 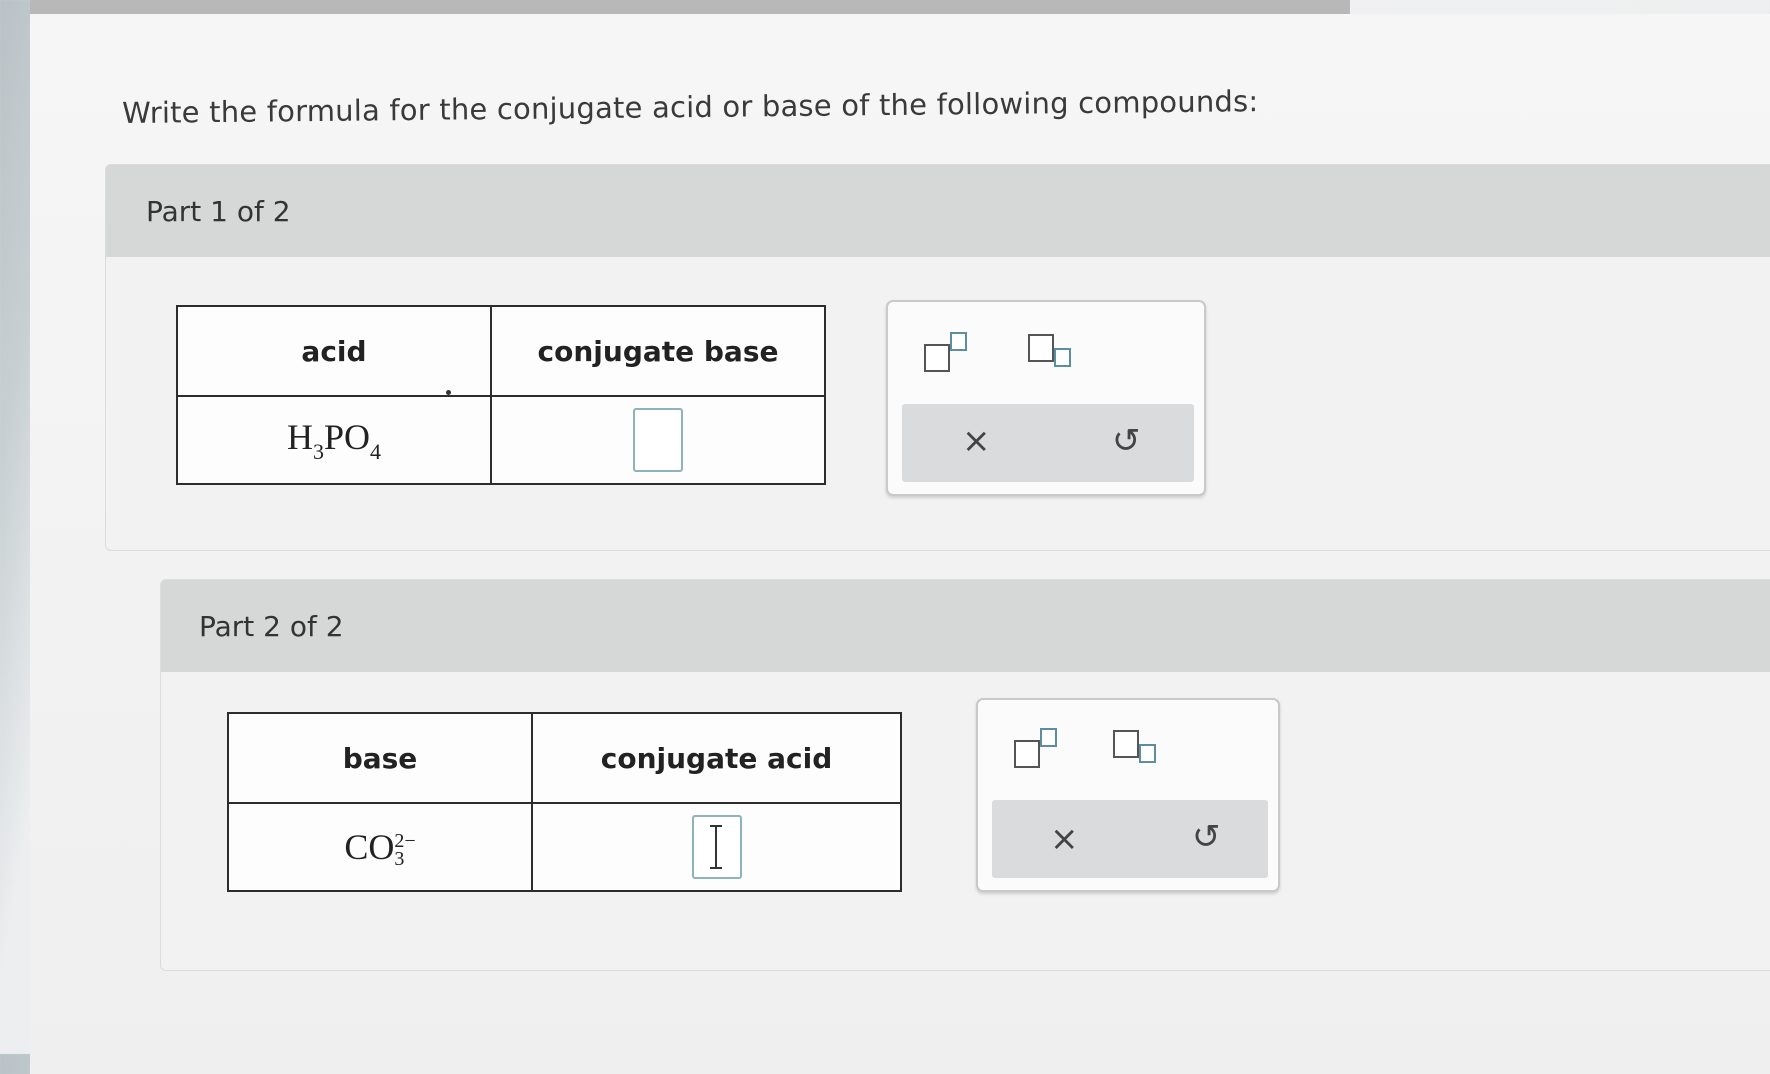 I want to click on conjugate-base-answer-cell, so click(x=658, y=440).